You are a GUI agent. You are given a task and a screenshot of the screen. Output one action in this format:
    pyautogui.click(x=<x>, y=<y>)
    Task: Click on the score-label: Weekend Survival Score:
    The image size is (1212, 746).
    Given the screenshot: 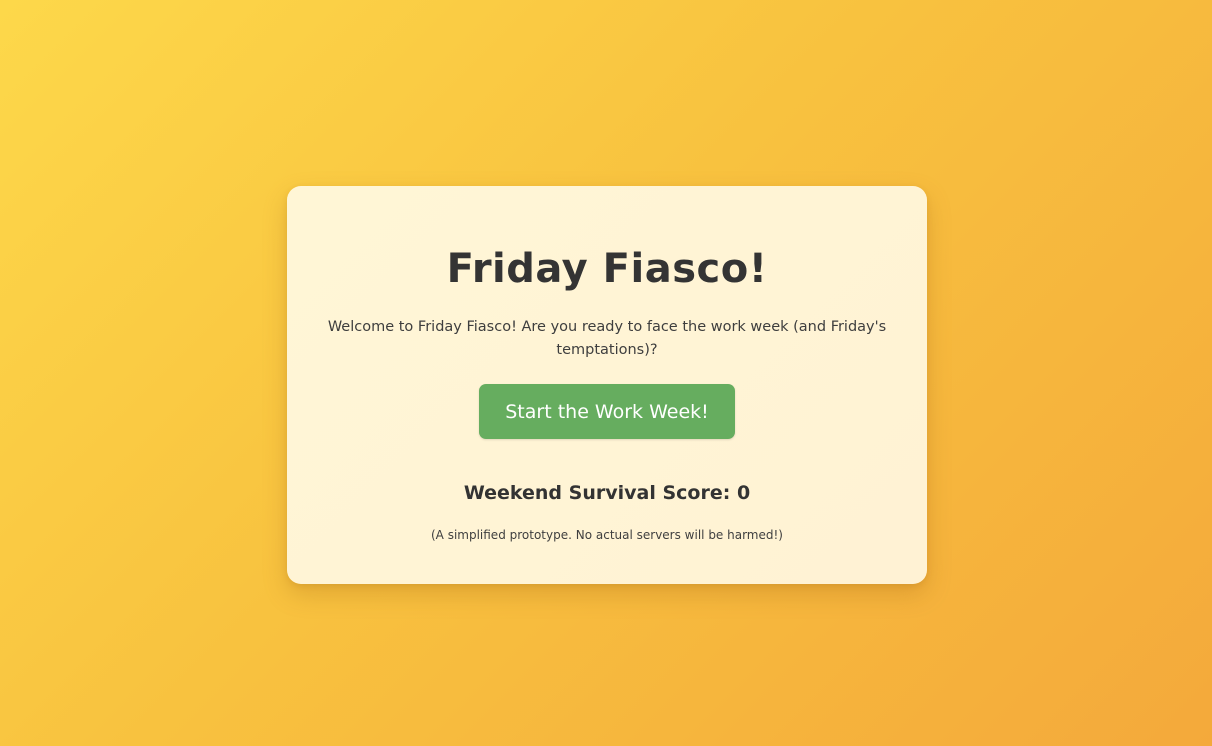 What is the action you would take?
    pyautogui.click(x=597, y=493)
    